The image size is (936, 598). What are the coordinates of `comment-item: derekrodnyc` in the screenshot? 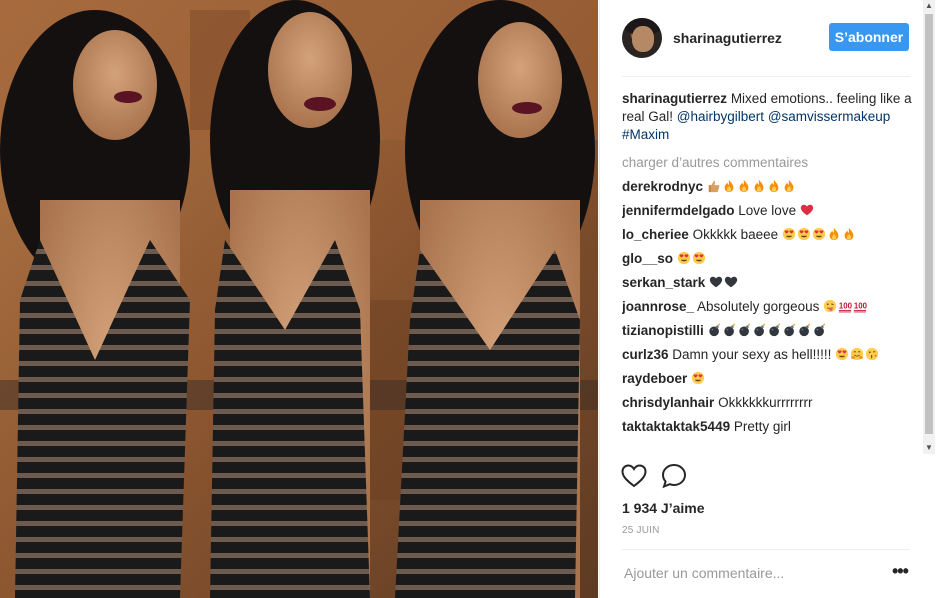 It's located at (767, 187).